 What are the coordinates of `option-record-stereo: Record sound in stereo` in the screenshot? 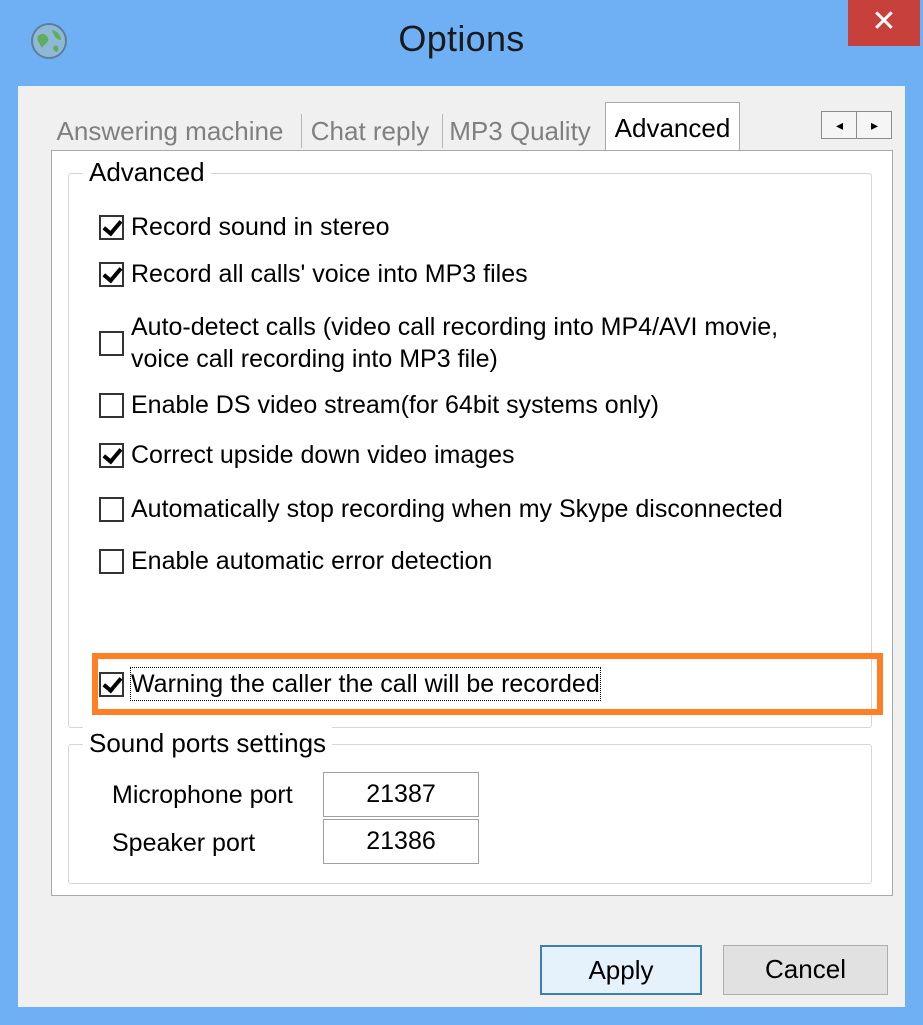 It's located at (244, 227).